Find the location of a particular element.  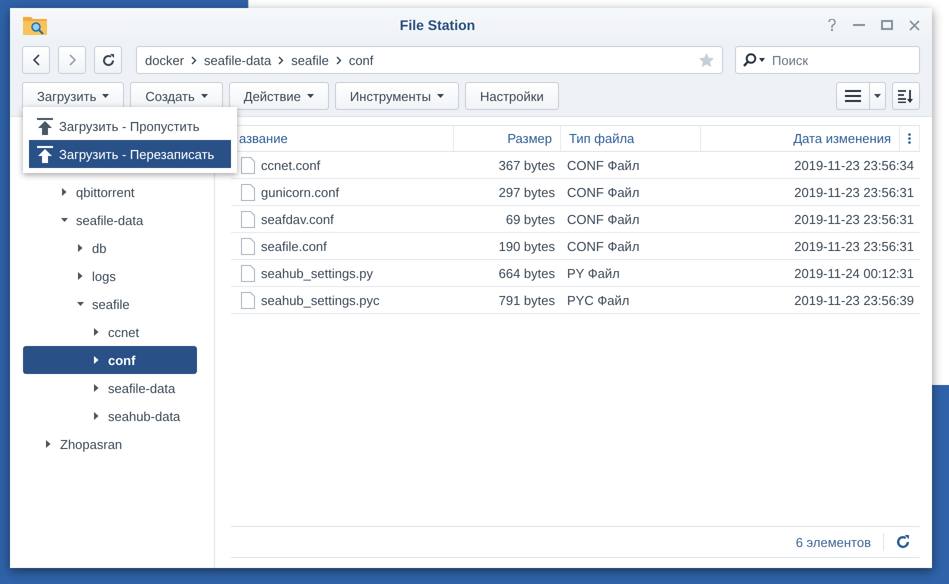

file-name-cell: gunicorn.conf is located at coordinates (342, 192).